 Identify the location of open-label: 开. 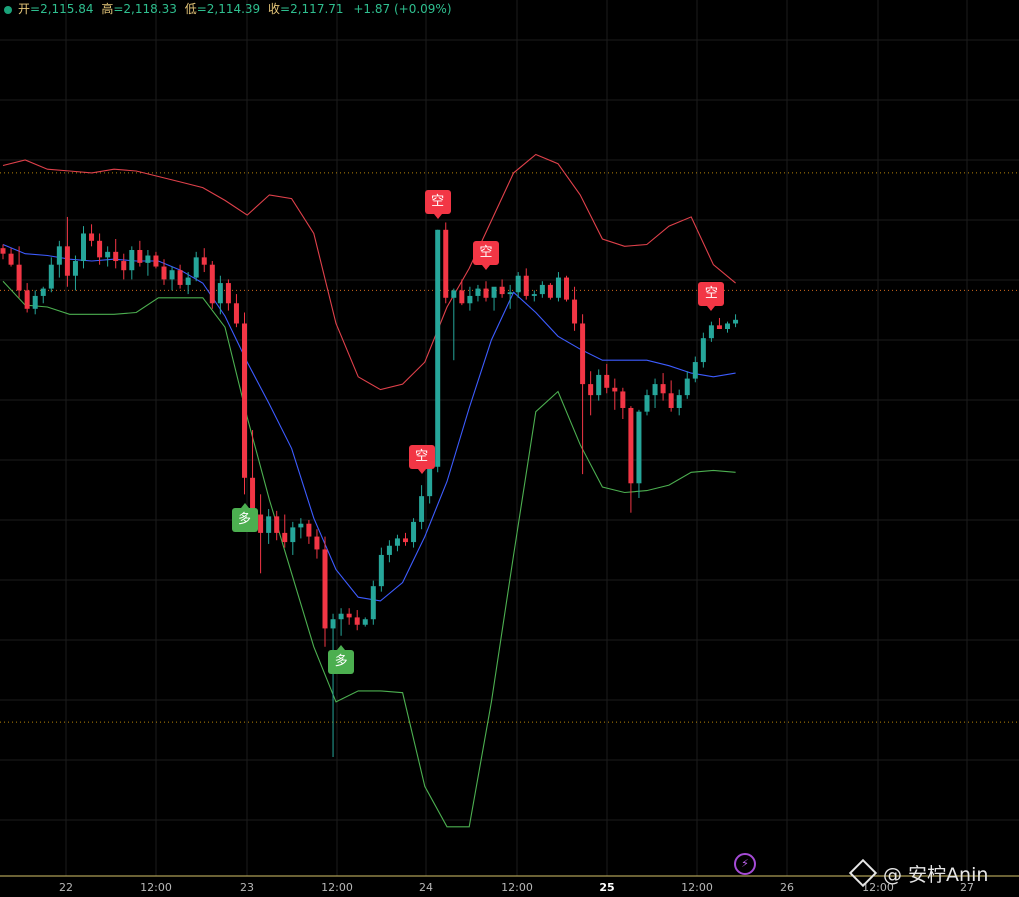
(24, 9).